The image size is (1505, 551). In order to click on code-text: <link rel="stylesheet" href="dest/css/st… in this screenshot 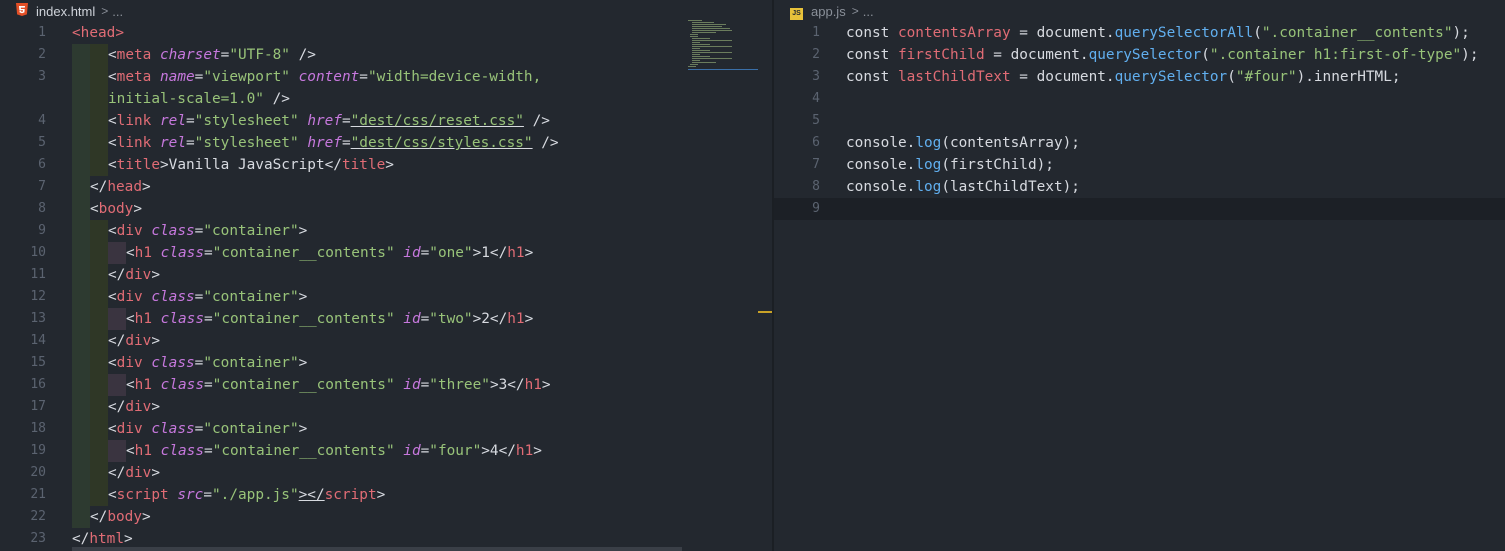, I will do `click(333, 143)`.